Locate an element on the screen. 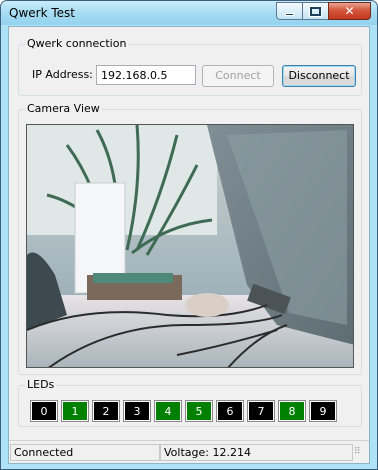 Image resolution: width=378 pixels, height=470 pixels. caption-buttons: ✕ is located at coordinates (323, 11).